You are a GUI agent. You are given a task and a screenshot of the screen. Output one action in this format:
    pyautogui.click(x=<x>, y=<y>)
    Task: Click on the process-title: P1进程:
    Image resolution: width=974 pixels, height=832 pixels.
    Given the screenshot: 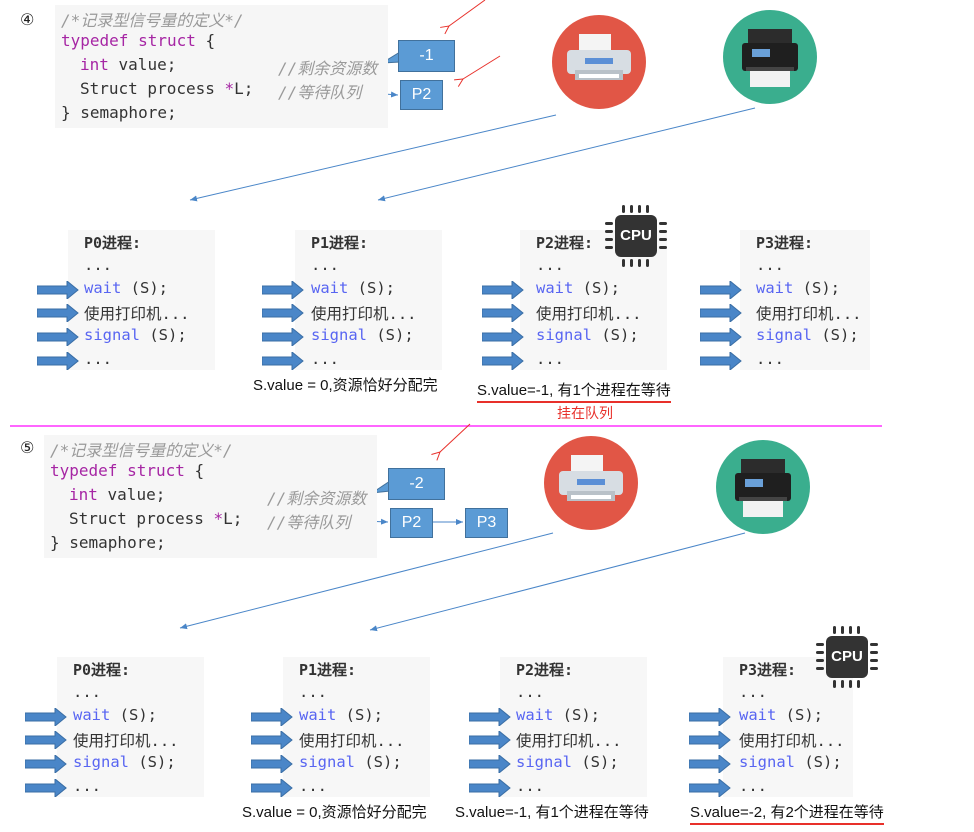 What is the action you would take?
    pyautogui.click(x=327, y=669)
    